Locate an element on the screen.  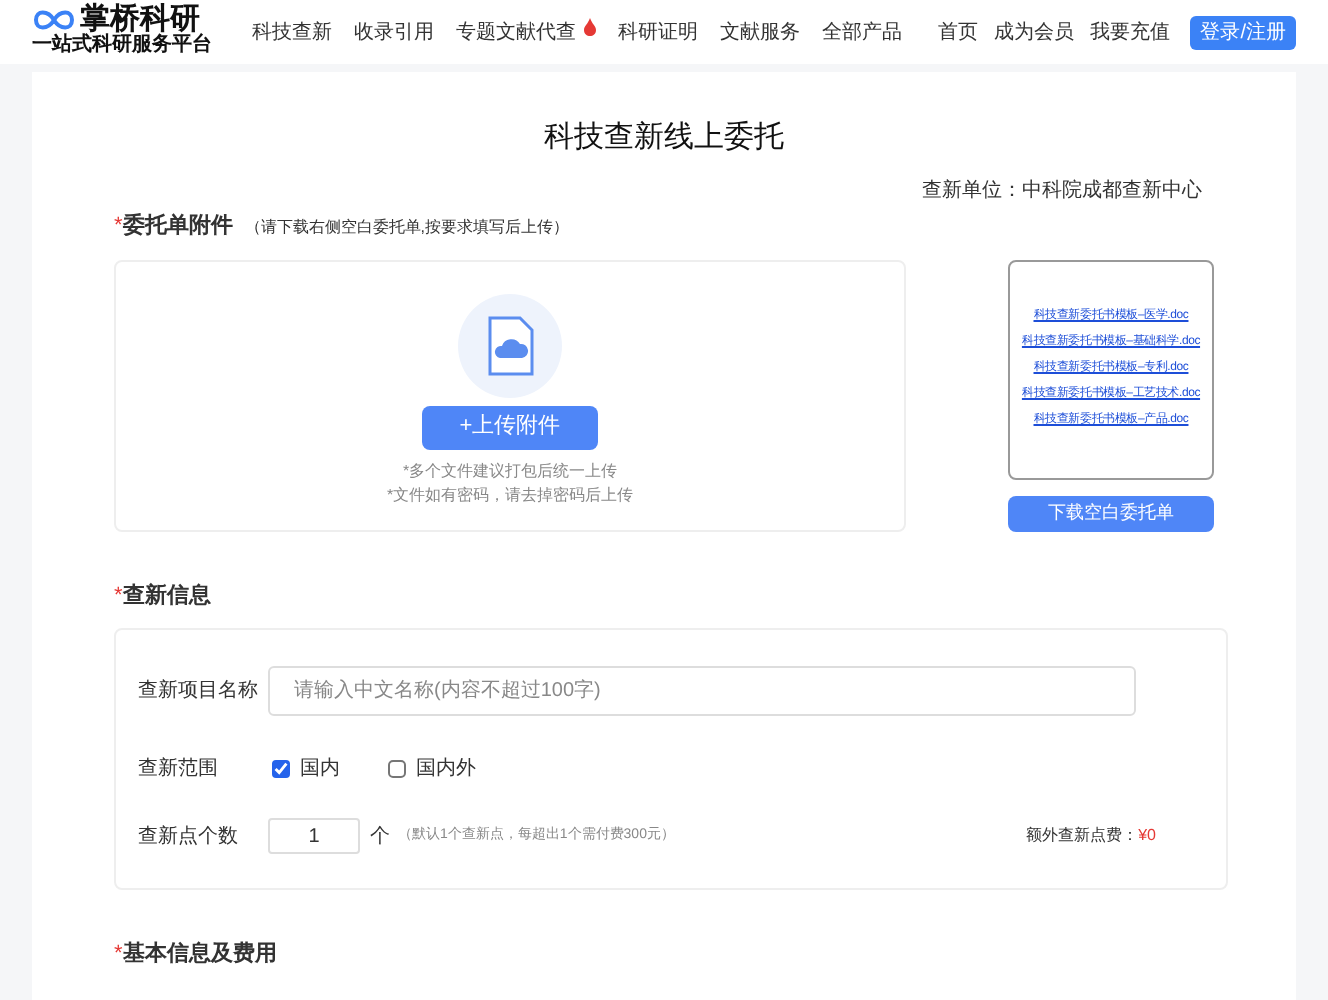
count-input: 1 is located at coordinates (314, 836).